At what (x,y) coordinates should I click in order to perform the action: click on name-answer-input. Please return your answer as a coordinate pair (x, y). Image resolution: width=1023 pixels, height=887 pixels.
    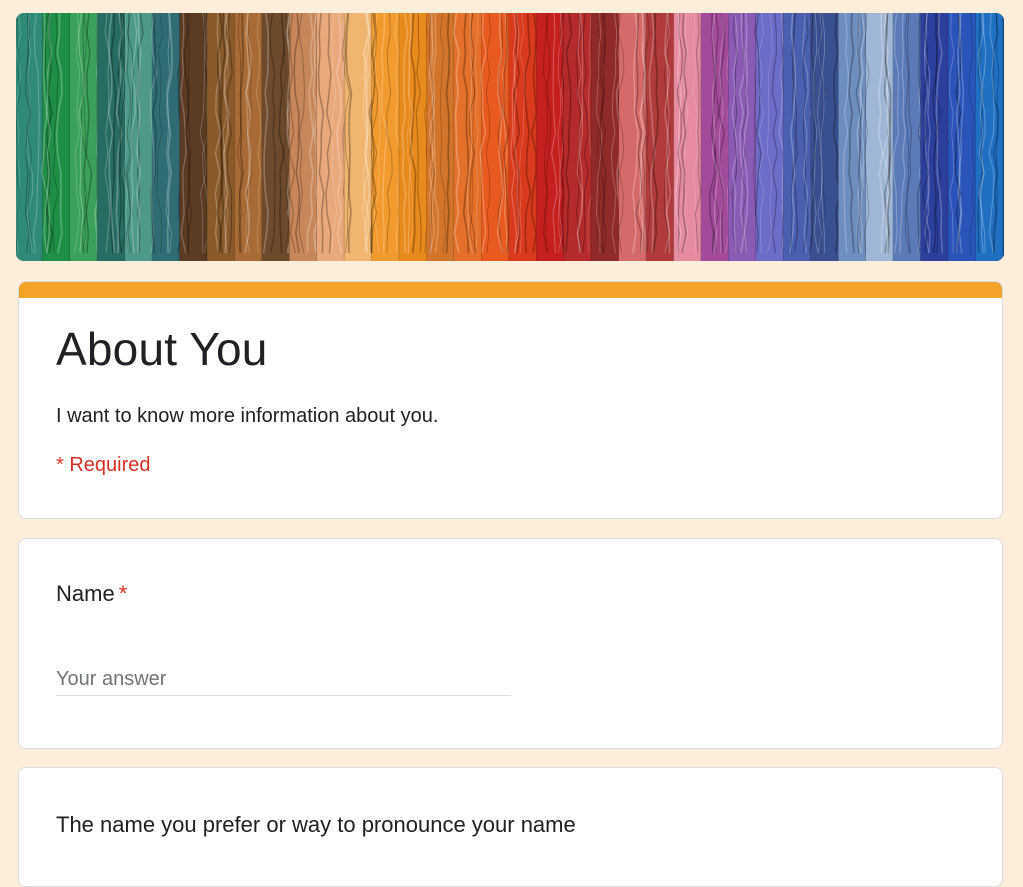
    Looking at the image, I should click on (283, 679).